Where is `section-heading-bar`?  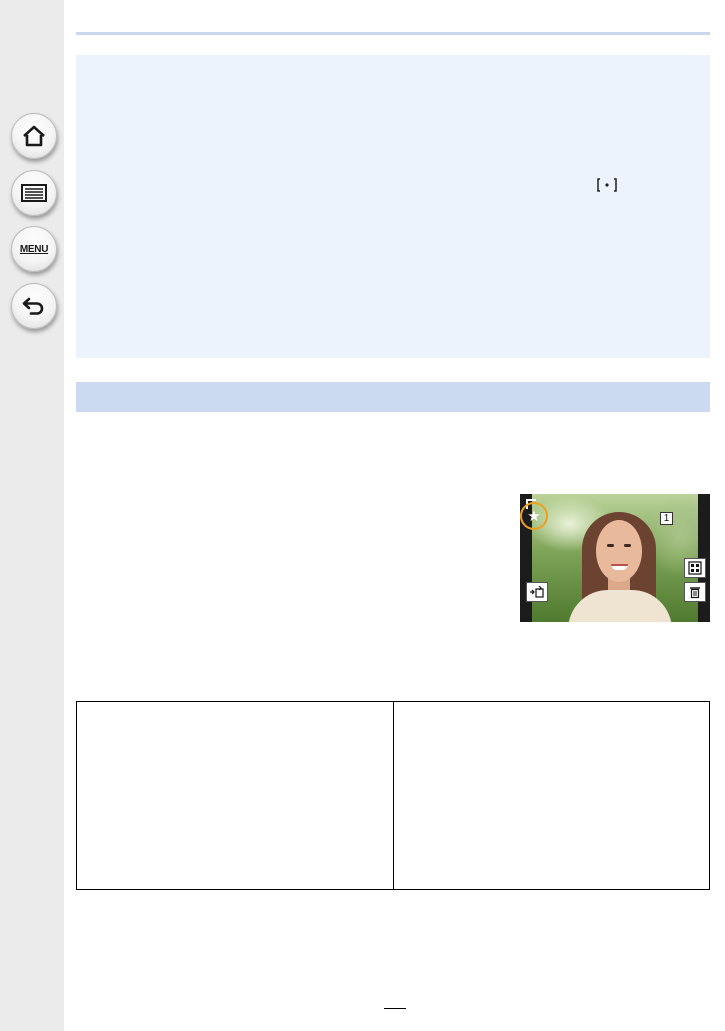
section-heading-bar is located at coordinates (393, 397).